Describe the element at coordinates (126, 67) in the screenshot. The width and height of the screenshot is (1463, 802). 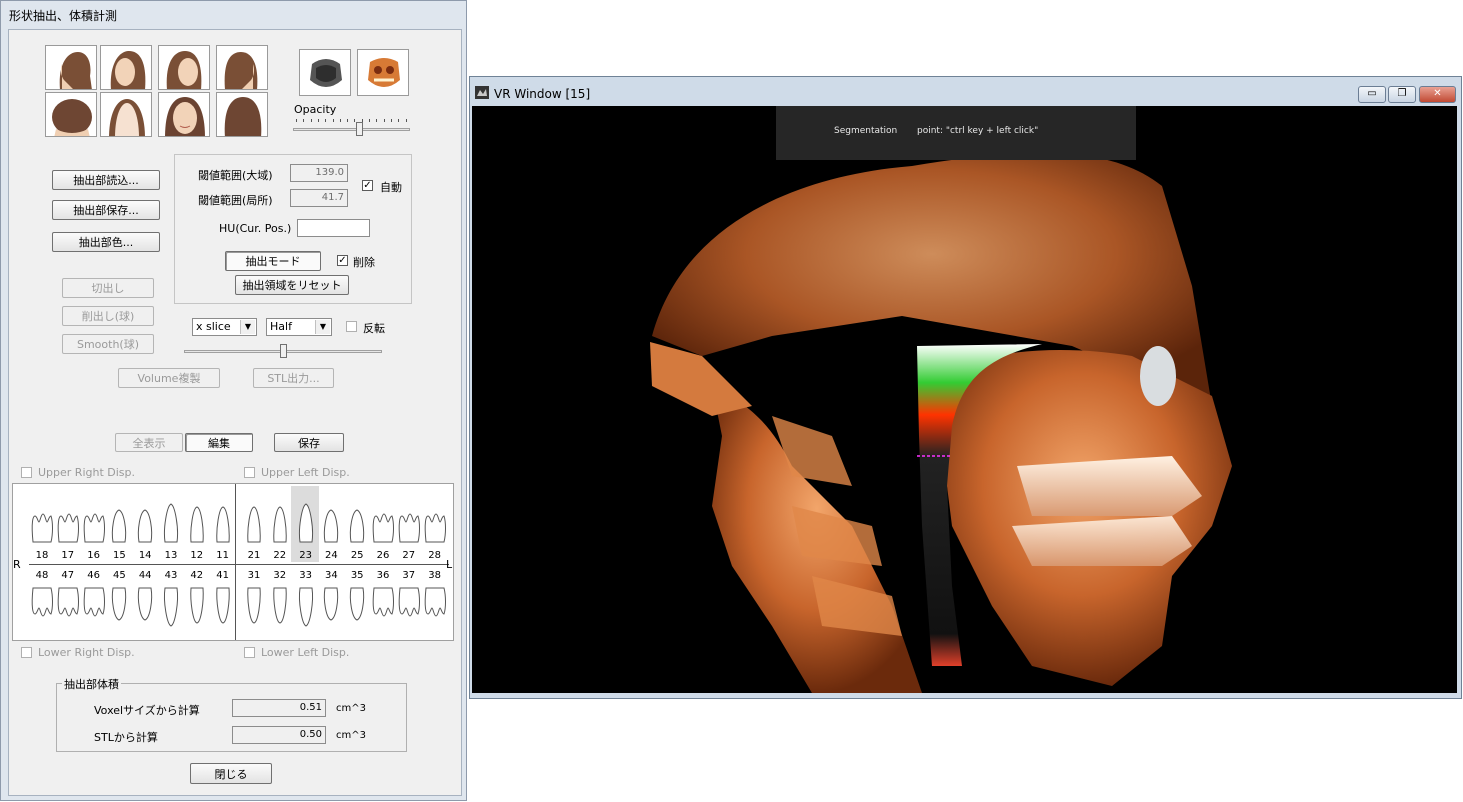
I see `view-right-oblique-button` at that location.